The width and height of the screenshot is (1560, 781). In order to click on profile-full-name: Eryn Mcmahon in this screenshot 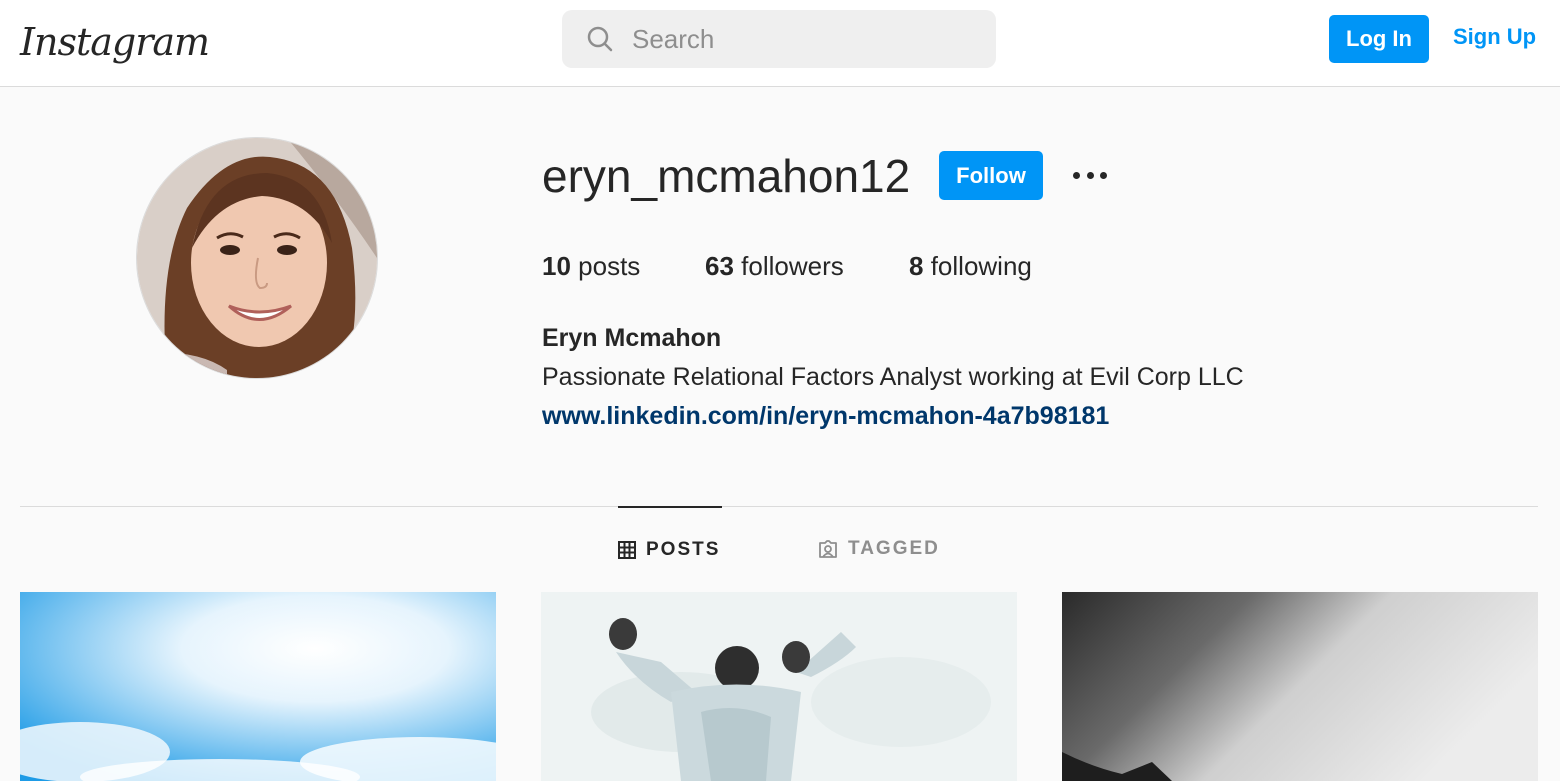, I will do `click(632, 338)`.